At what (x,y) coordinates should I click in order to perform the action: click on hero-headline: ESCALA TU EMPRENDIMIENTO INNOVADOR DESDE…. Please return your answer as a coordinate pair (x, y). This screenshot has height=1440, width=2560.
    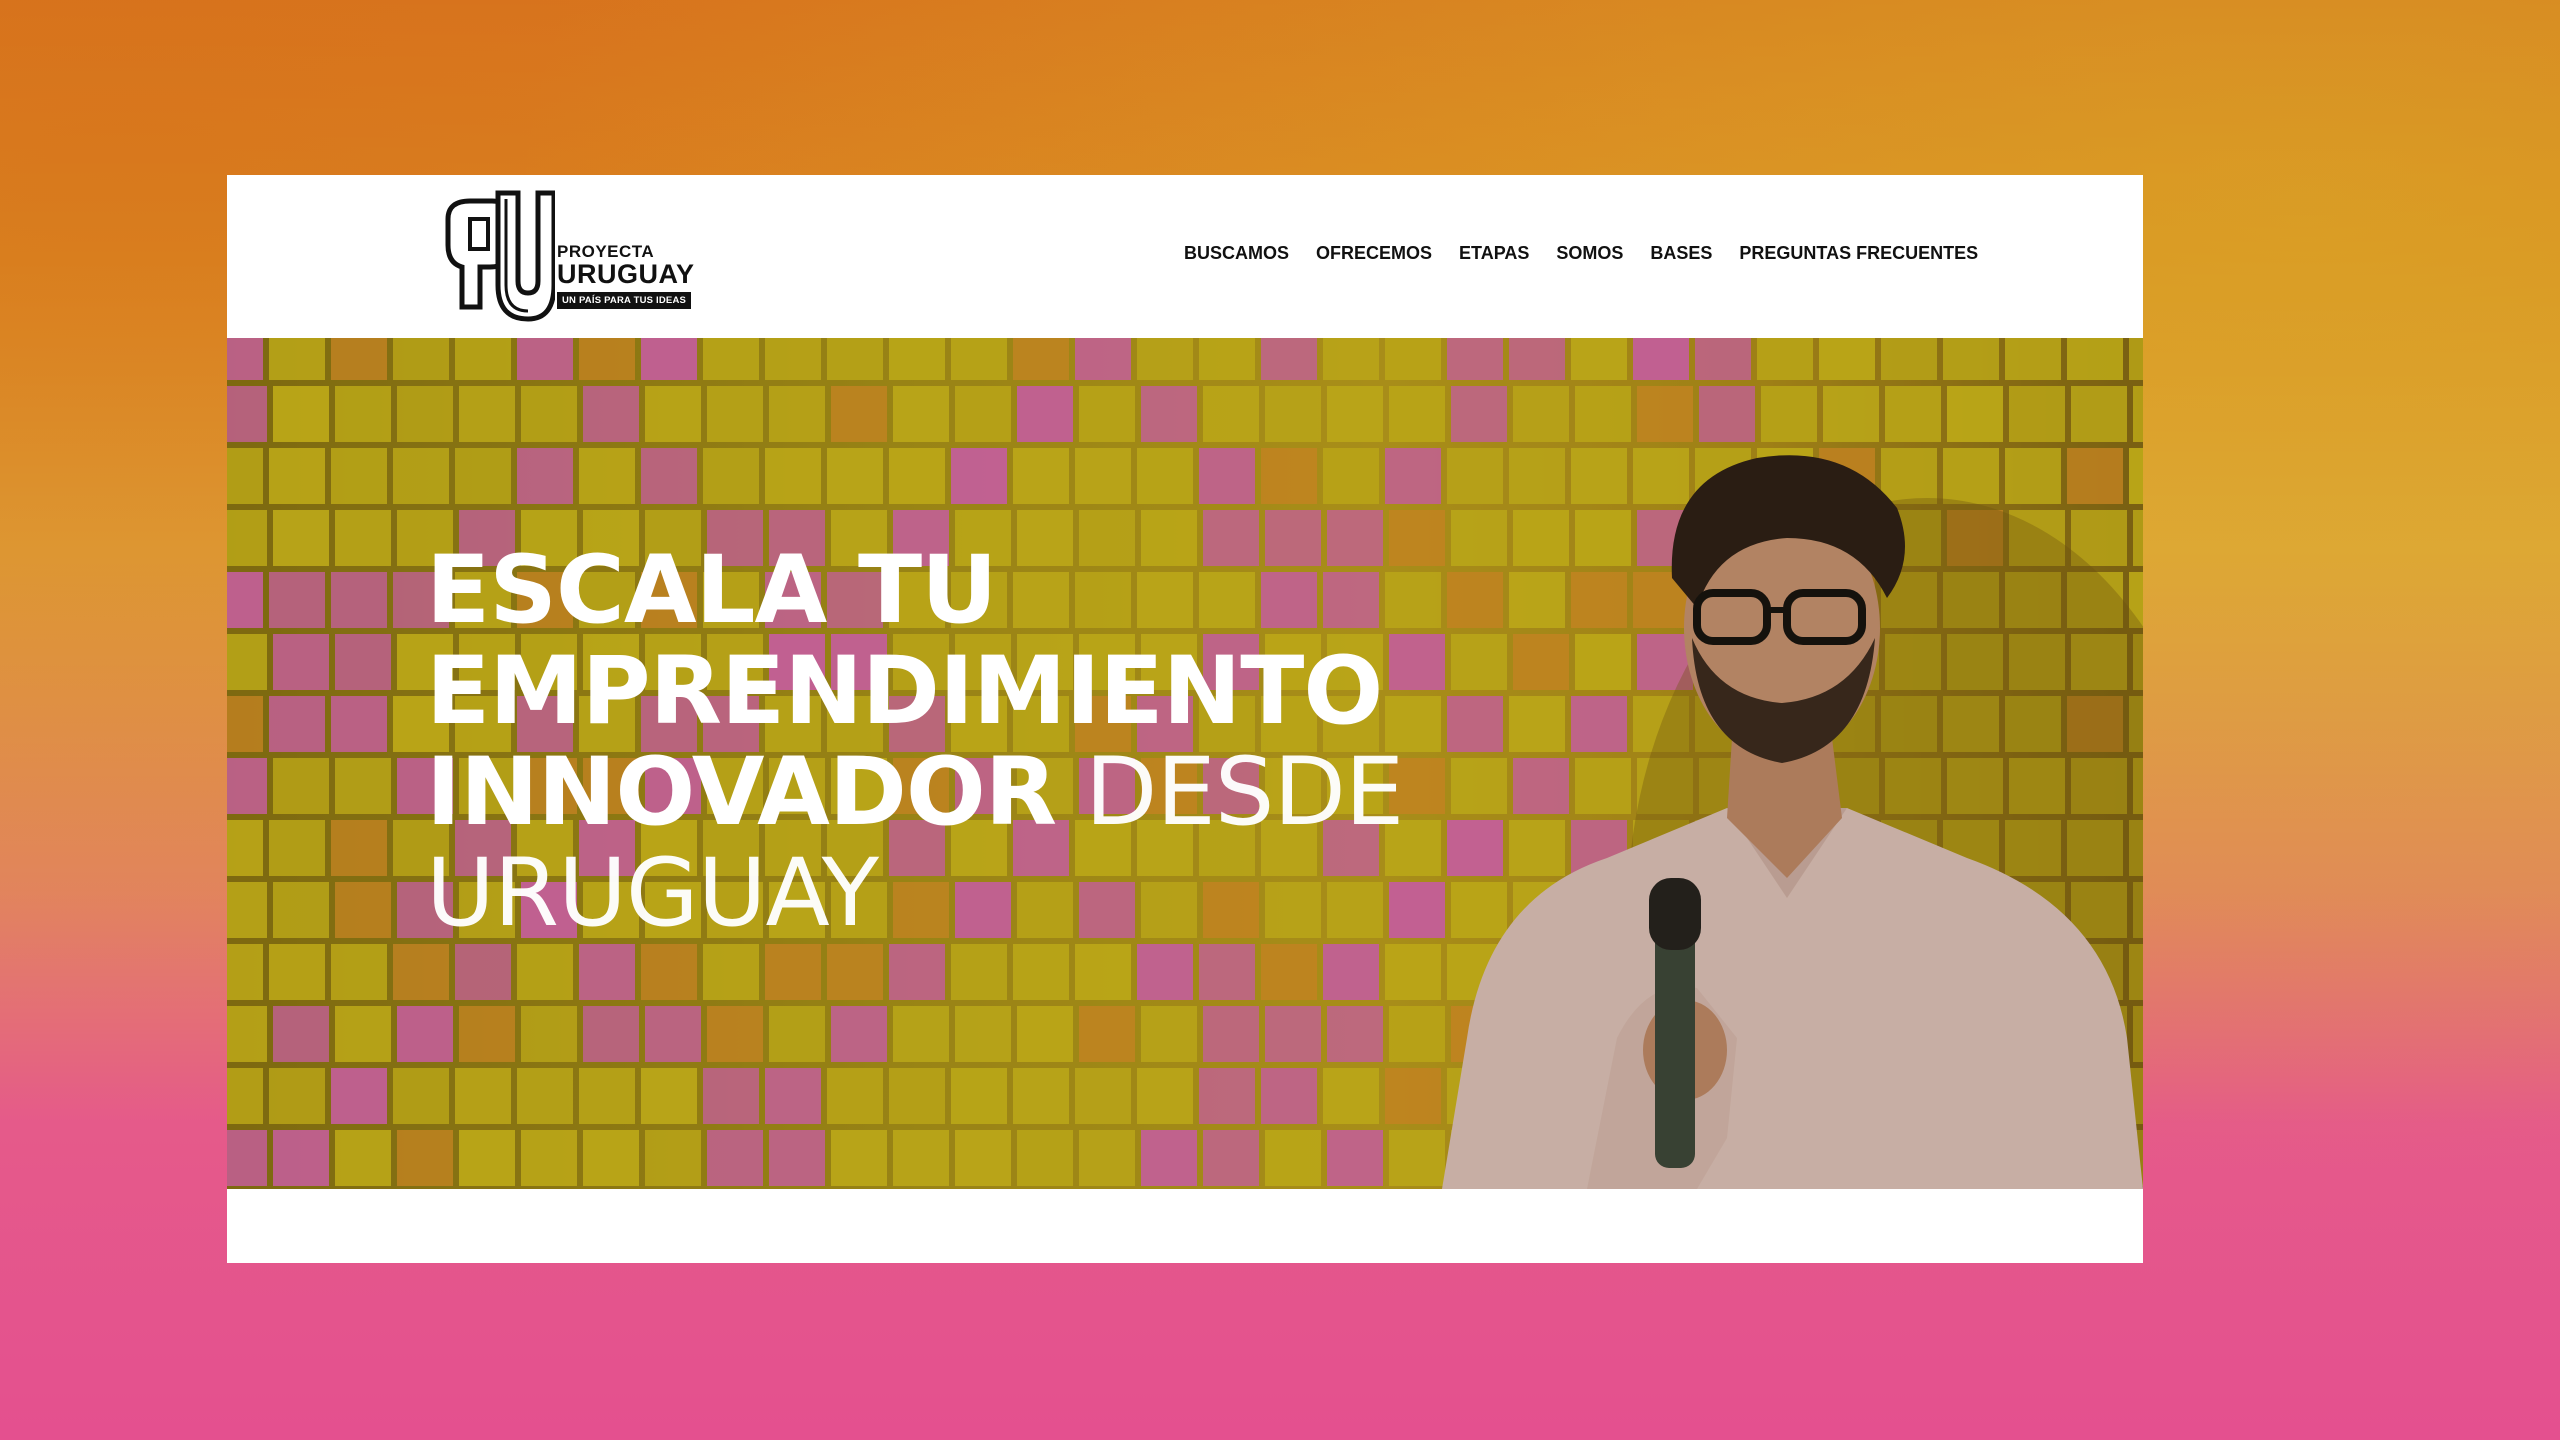
    Looking at the image, I should click on (915, 742).